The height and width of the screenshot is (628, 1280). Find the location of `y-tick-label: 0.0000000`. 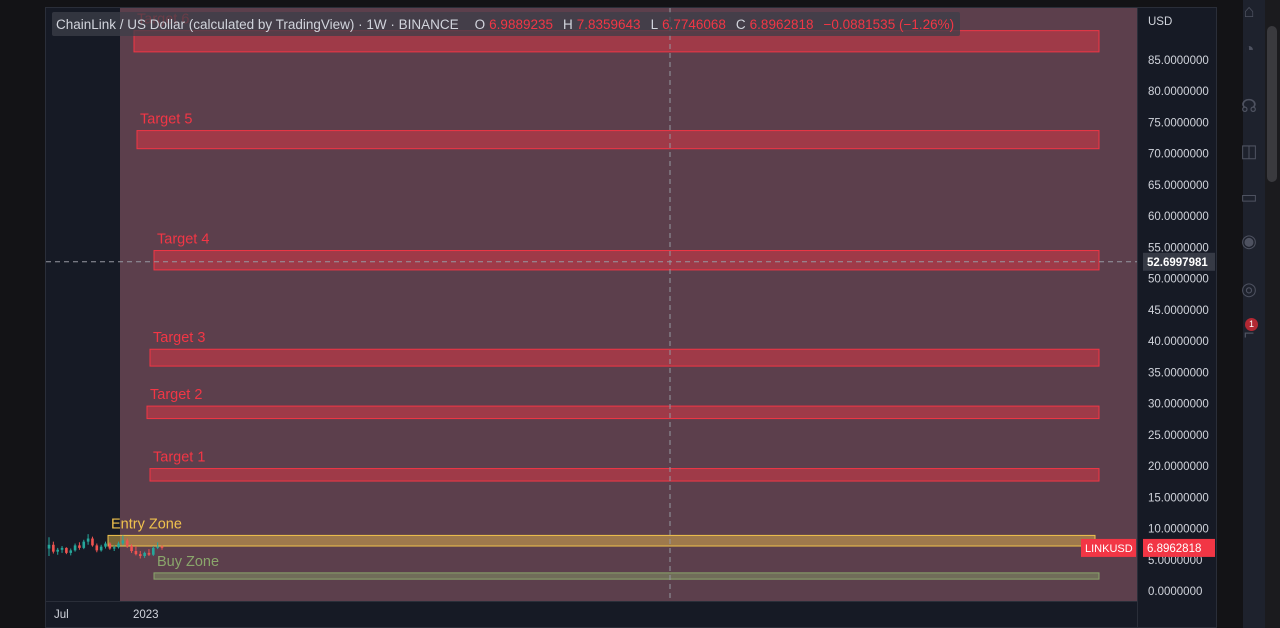

y-tick-label: 0.0000000 is located at coordinates (1175, 592).